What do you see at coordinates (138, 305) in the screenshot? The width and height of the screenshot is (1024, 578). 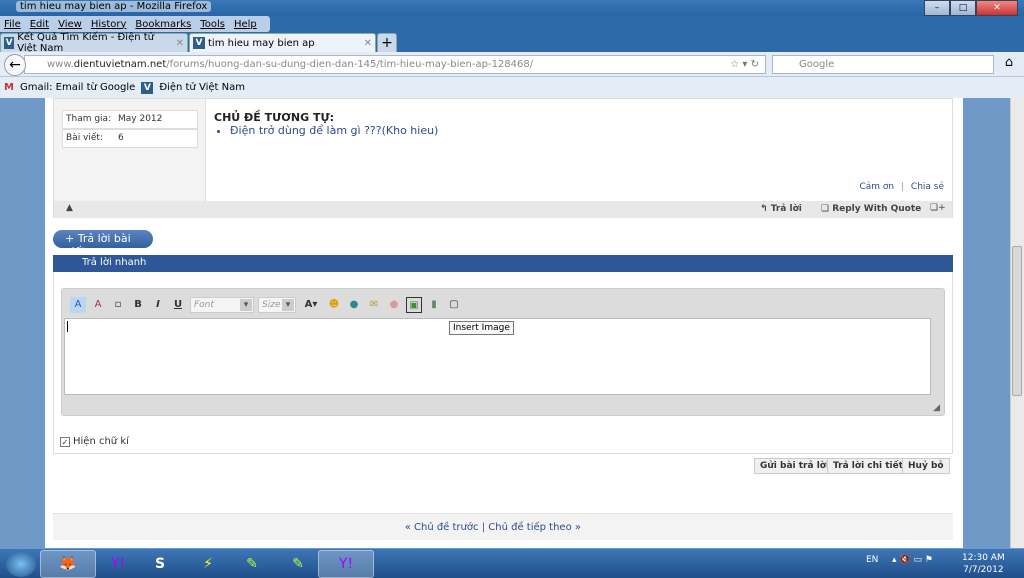 I see `bold-icon: B` at bounding box center [138, 305].